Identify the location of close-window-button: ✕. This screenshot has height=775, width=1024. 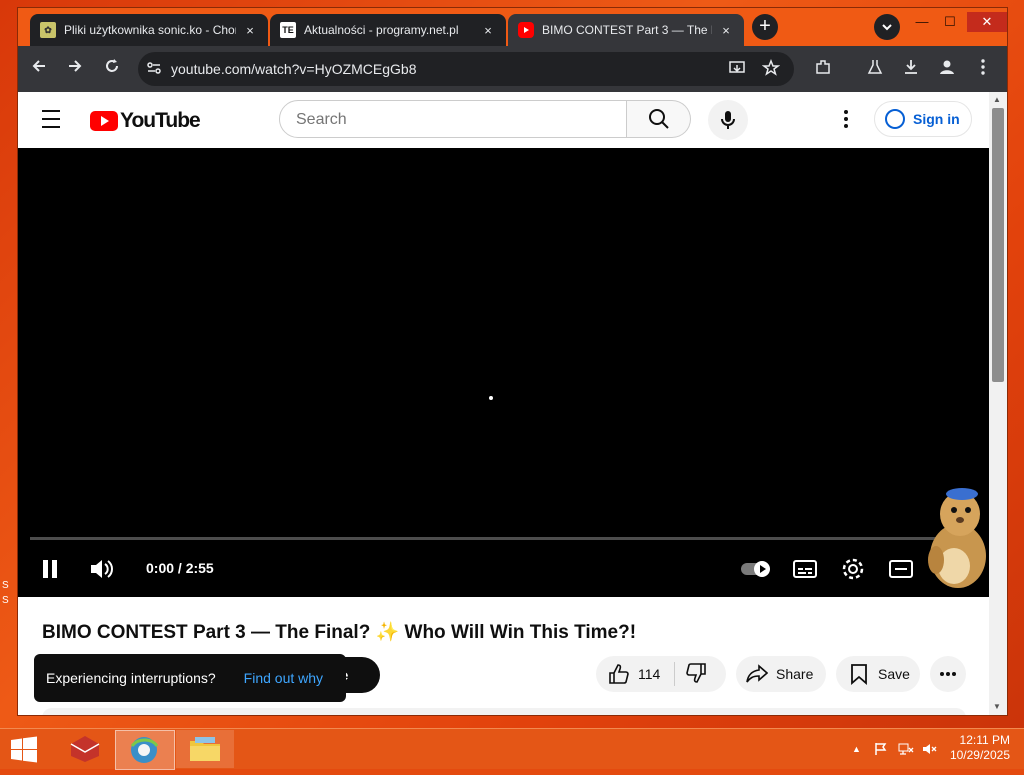
(987, 22).